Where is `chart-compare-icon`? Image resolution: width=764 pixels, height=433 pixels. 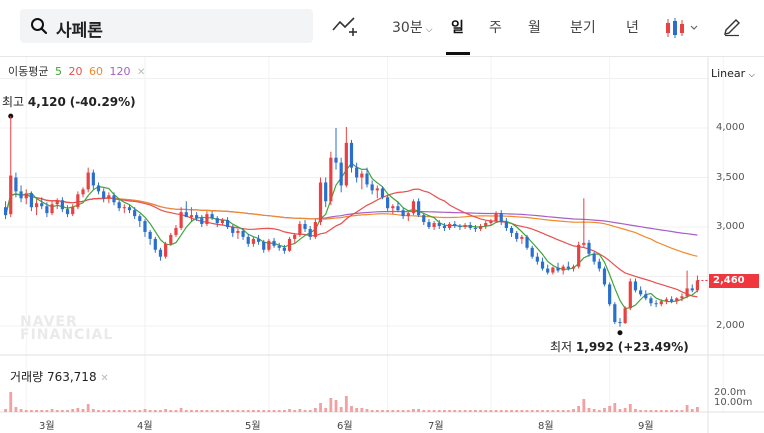
chart-compare-icon is located at coordinates (345, 26).